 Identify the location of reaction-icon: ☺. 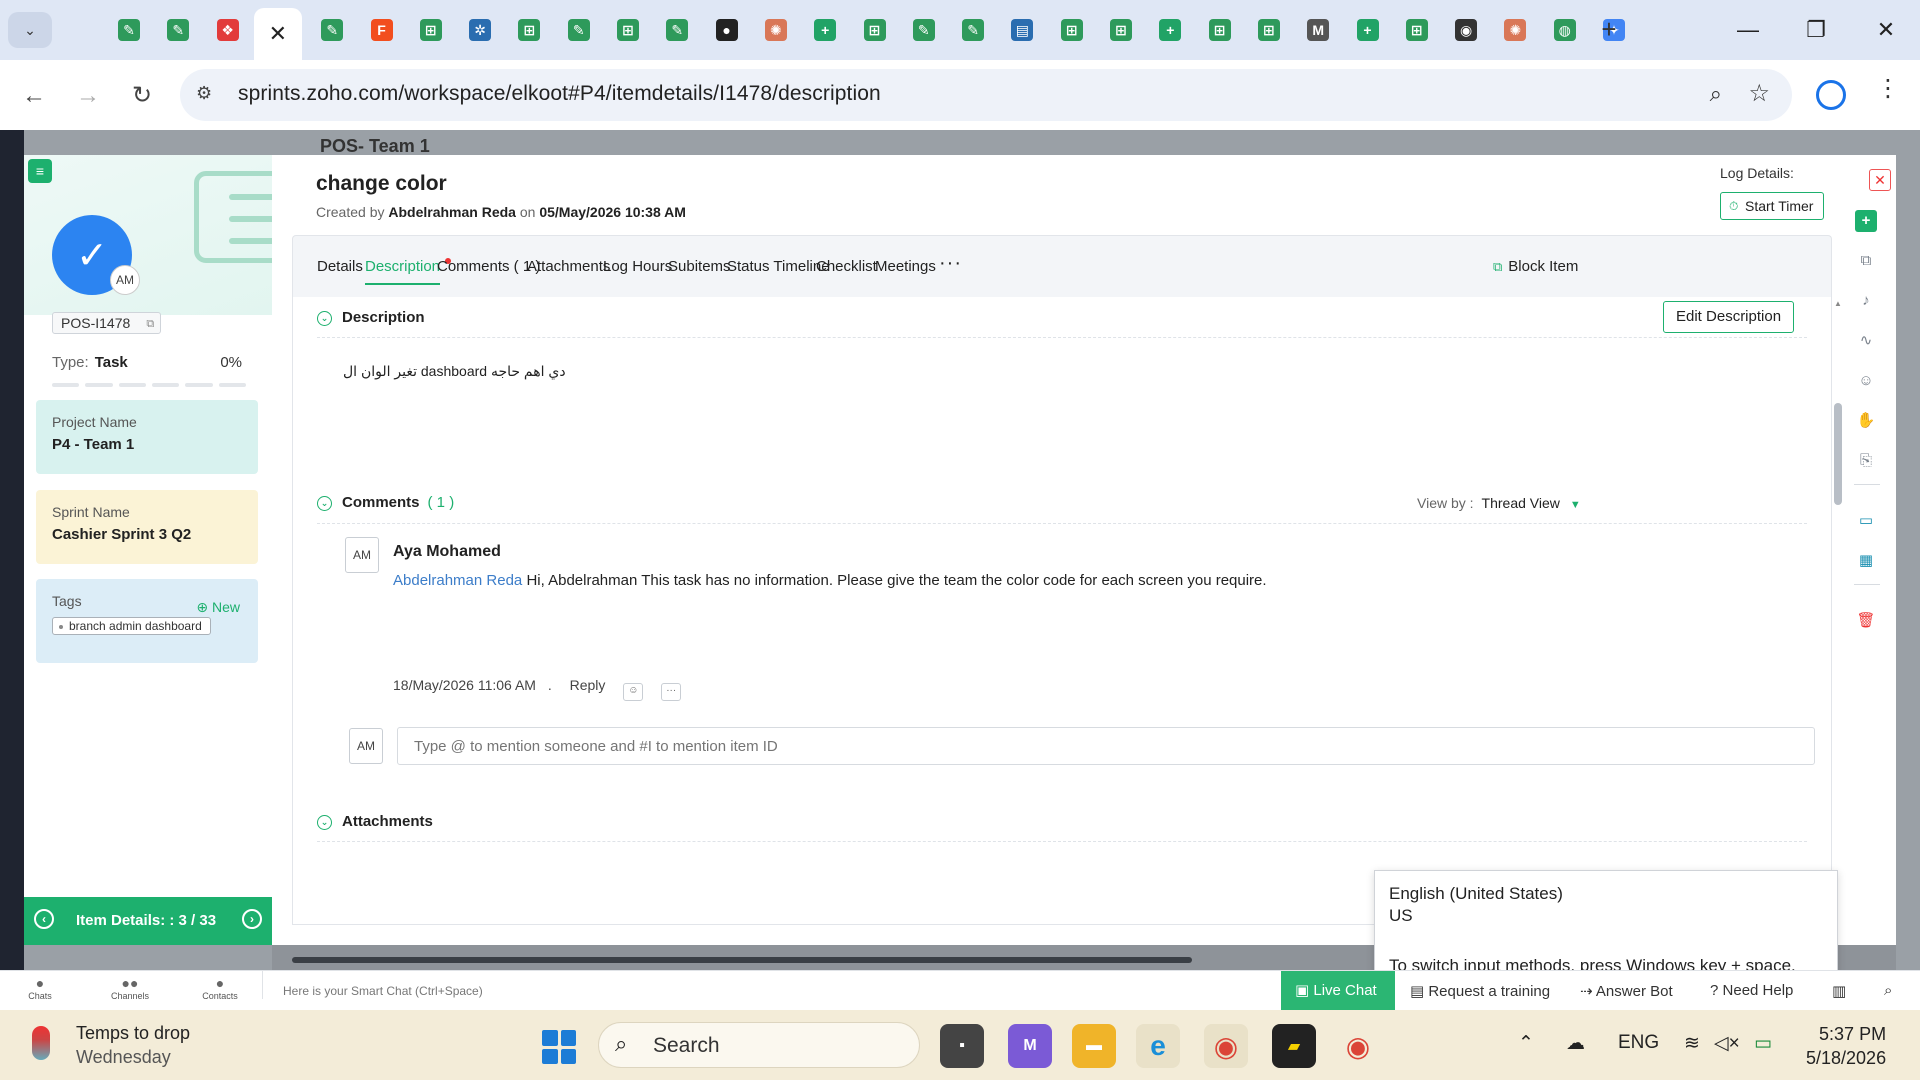
(633, 692).